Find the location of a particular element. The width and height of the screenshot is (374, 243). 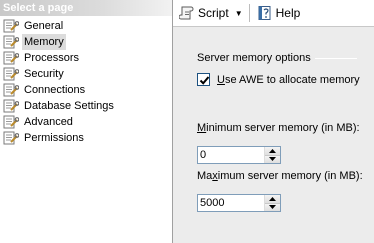

page-item-memory: Memory is located at coordinates (86, 42).